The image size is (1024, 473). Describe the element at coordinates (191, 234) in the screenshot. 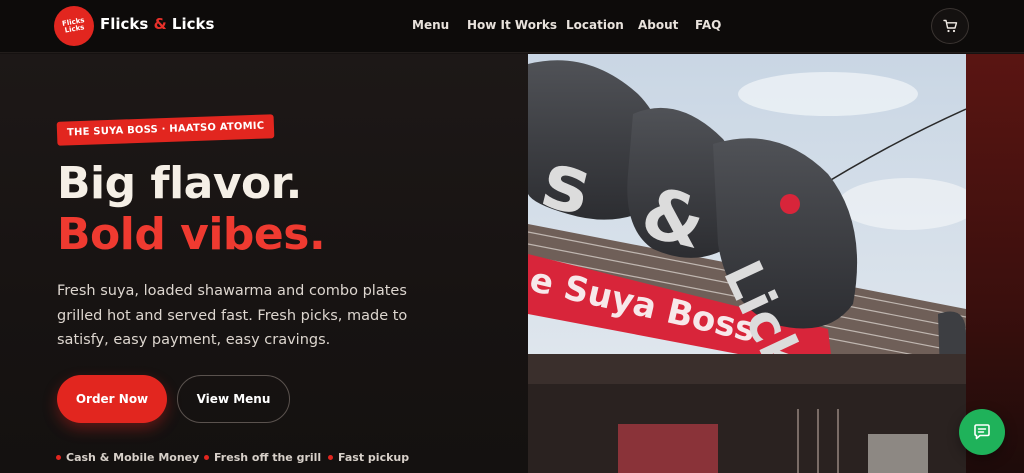

I see `headline-accent: Bold vibes.` at that location.